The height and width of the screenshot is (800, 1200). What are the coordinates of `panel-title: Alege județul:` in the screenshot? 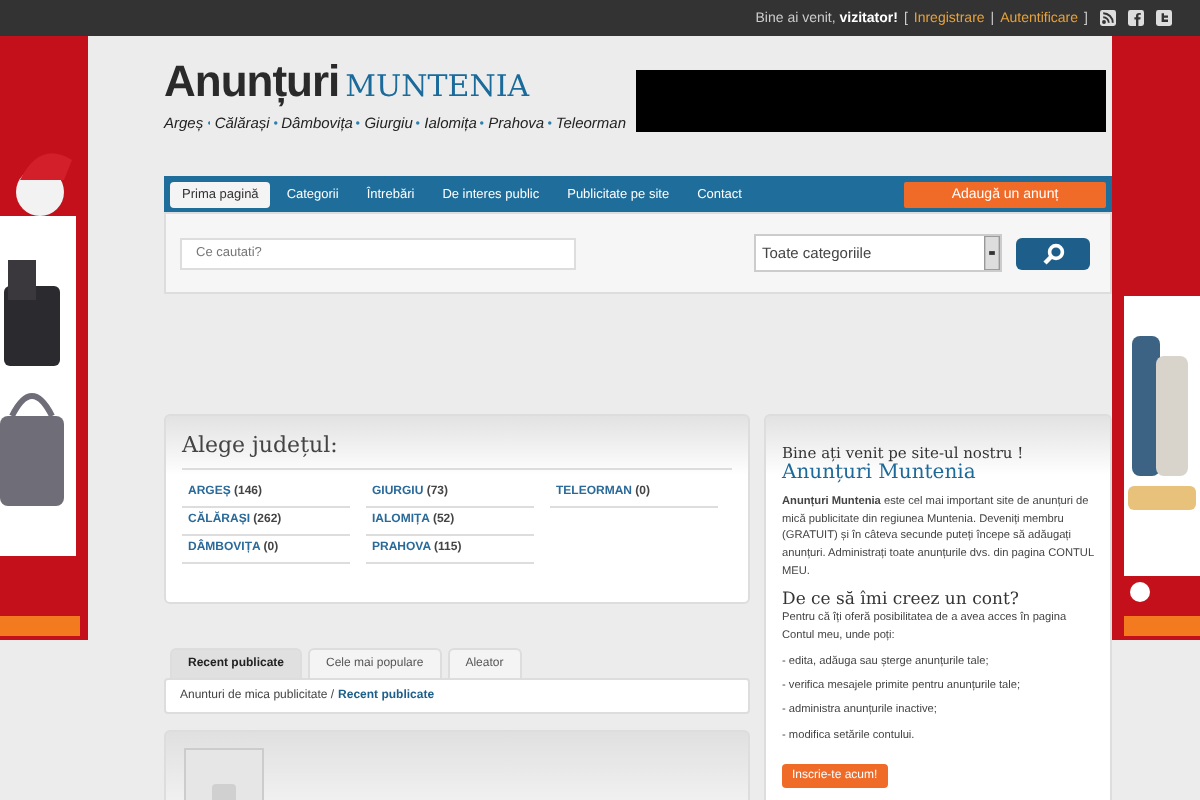 It's located at (457, 451).